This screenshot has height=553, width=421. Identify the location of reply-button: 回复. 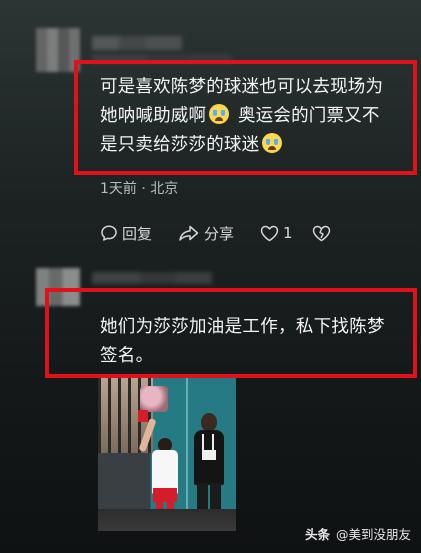
(139, 233).